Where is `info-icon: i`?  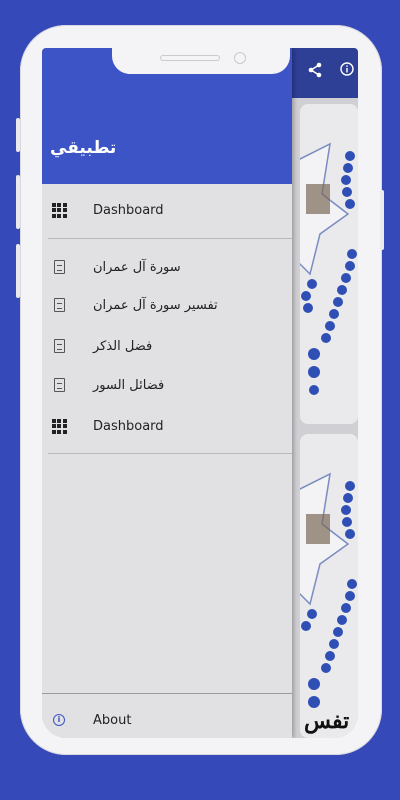
info-icon: i is located at coordinates (59, 720).